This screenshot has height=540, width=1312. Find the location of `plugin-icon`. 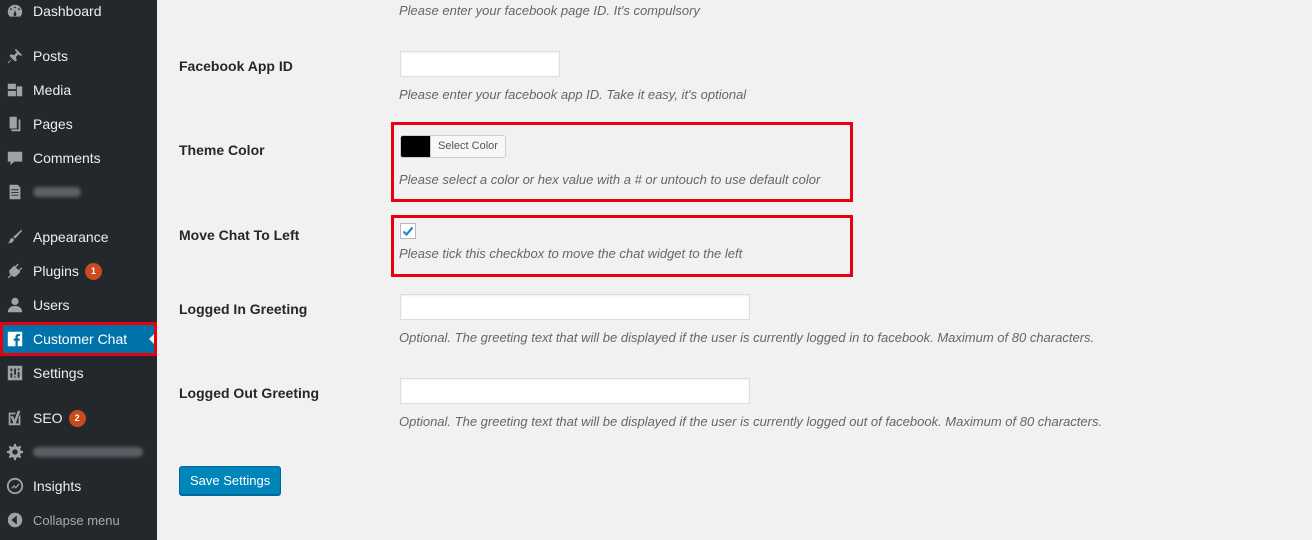

plugin-icon is located at coordinates (15, 271).